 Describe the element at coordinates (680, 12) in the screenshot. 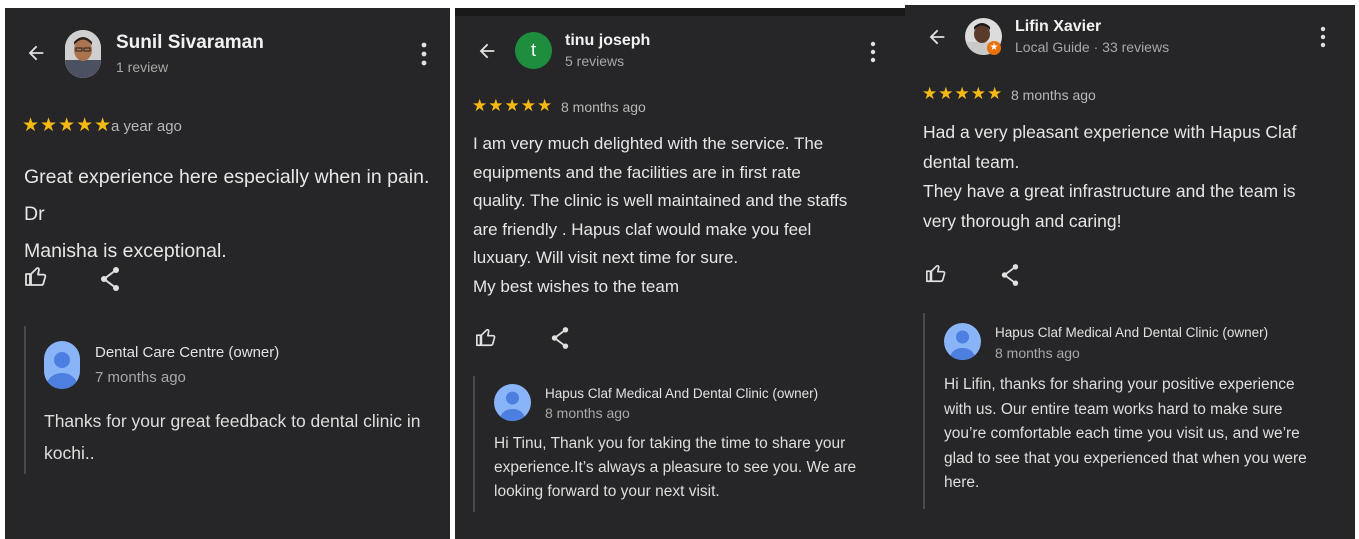

I see `status-strip` at that location.